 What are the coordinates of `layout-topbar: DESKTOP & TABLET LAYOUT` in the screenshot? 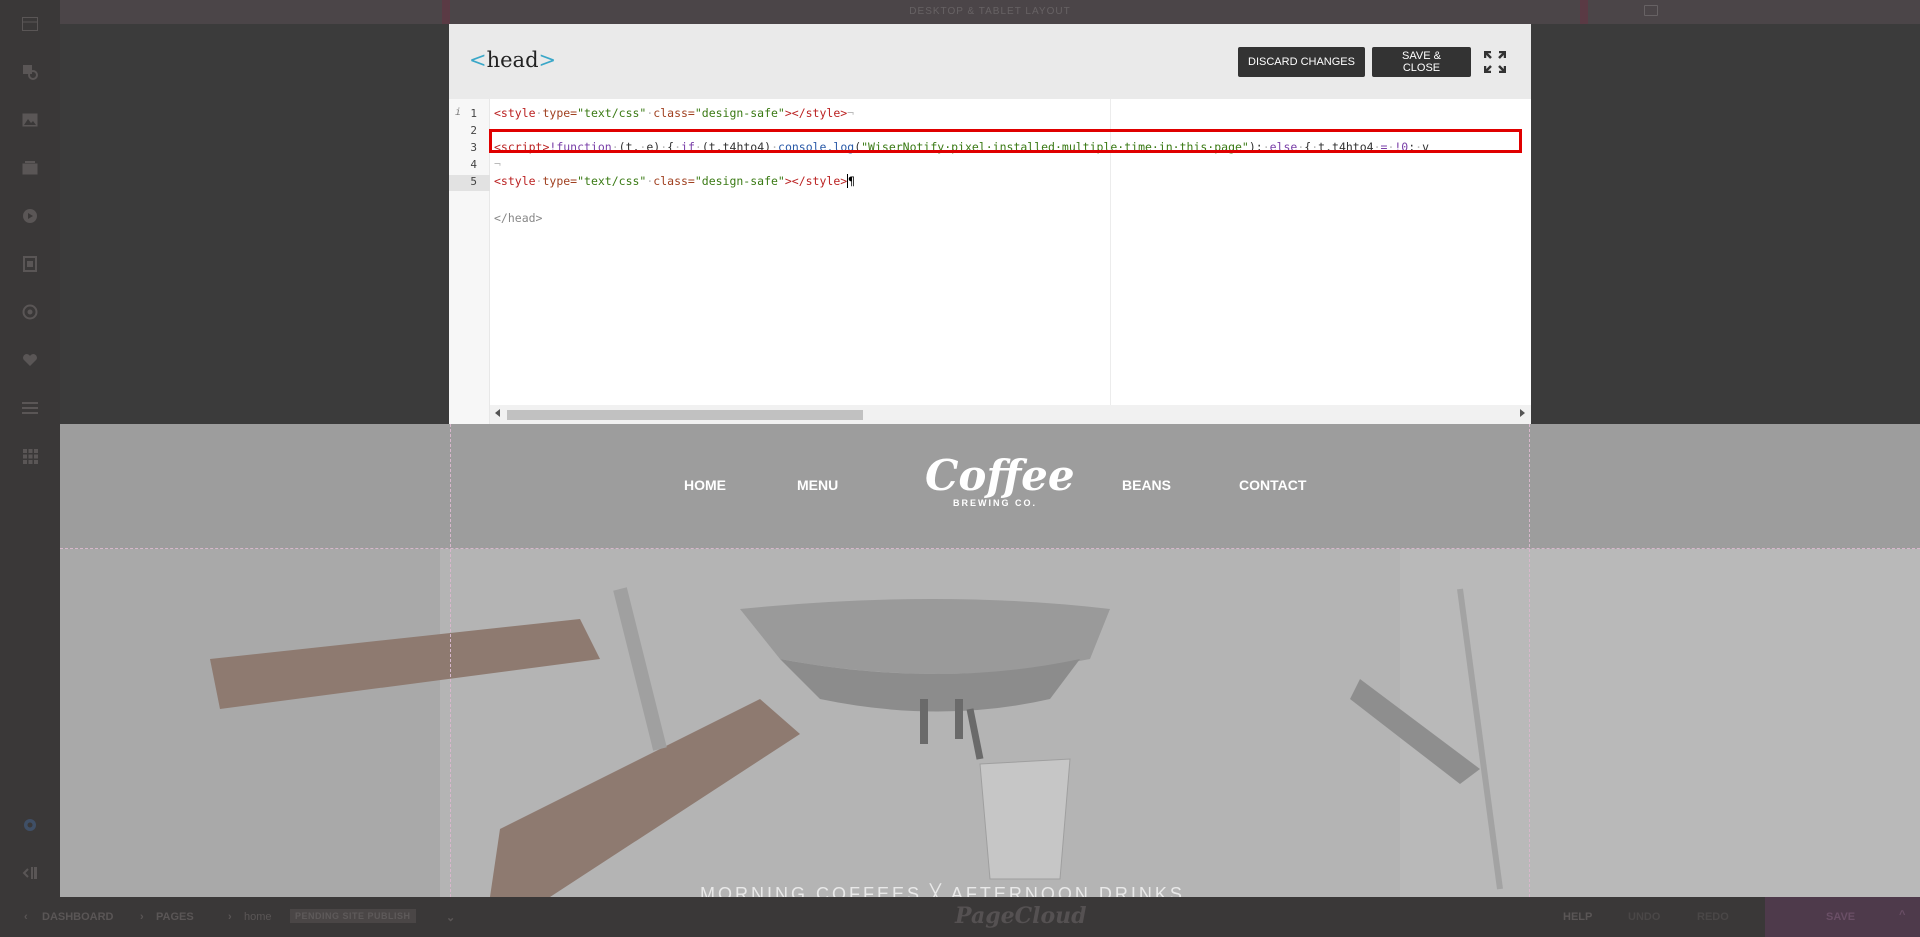 It's located at (990, 12).